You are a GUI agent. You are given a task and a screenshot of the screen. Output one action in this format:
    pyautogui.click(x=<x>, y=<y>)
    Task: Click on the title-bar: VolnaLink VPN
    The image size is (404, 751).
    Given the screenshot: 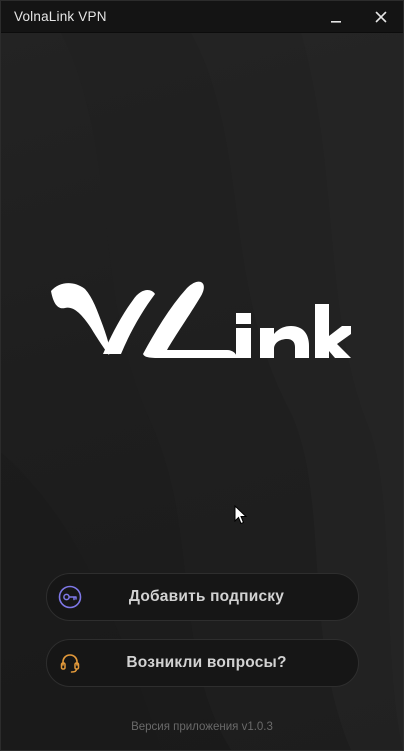 What is the action you would take?
    pyautogui.click(x=202, y=17)
    